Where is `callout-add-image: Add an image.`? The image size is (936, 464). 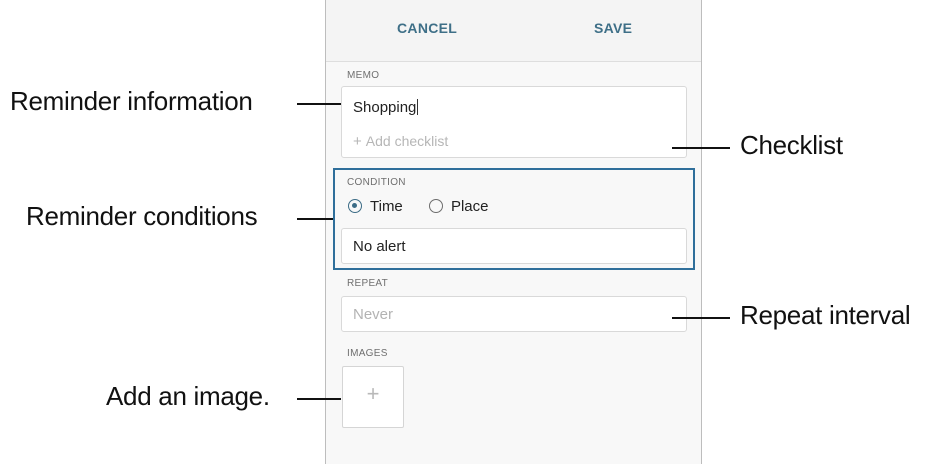
callout-add-image: Add an image. is located at coordinates (188, 396).